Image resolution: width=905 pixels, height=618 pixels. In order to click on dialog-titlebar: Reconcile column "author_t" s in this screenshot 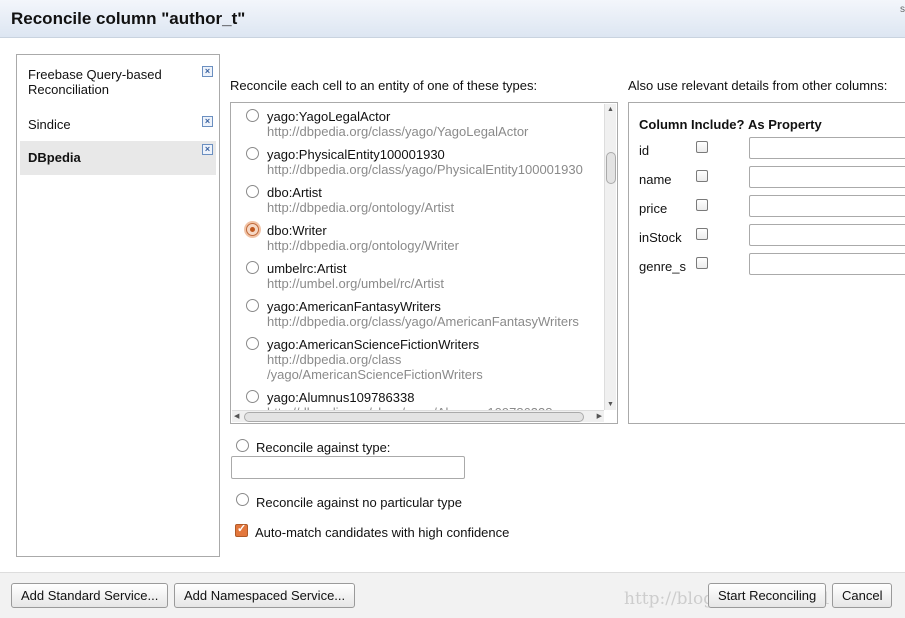, I will do `click(452, 19)`.